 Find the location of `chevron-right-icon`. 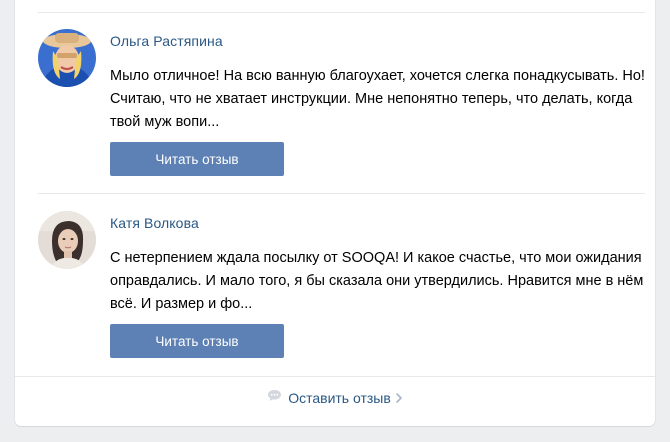

chevron-right-icon is located at coordinates (399, 399).